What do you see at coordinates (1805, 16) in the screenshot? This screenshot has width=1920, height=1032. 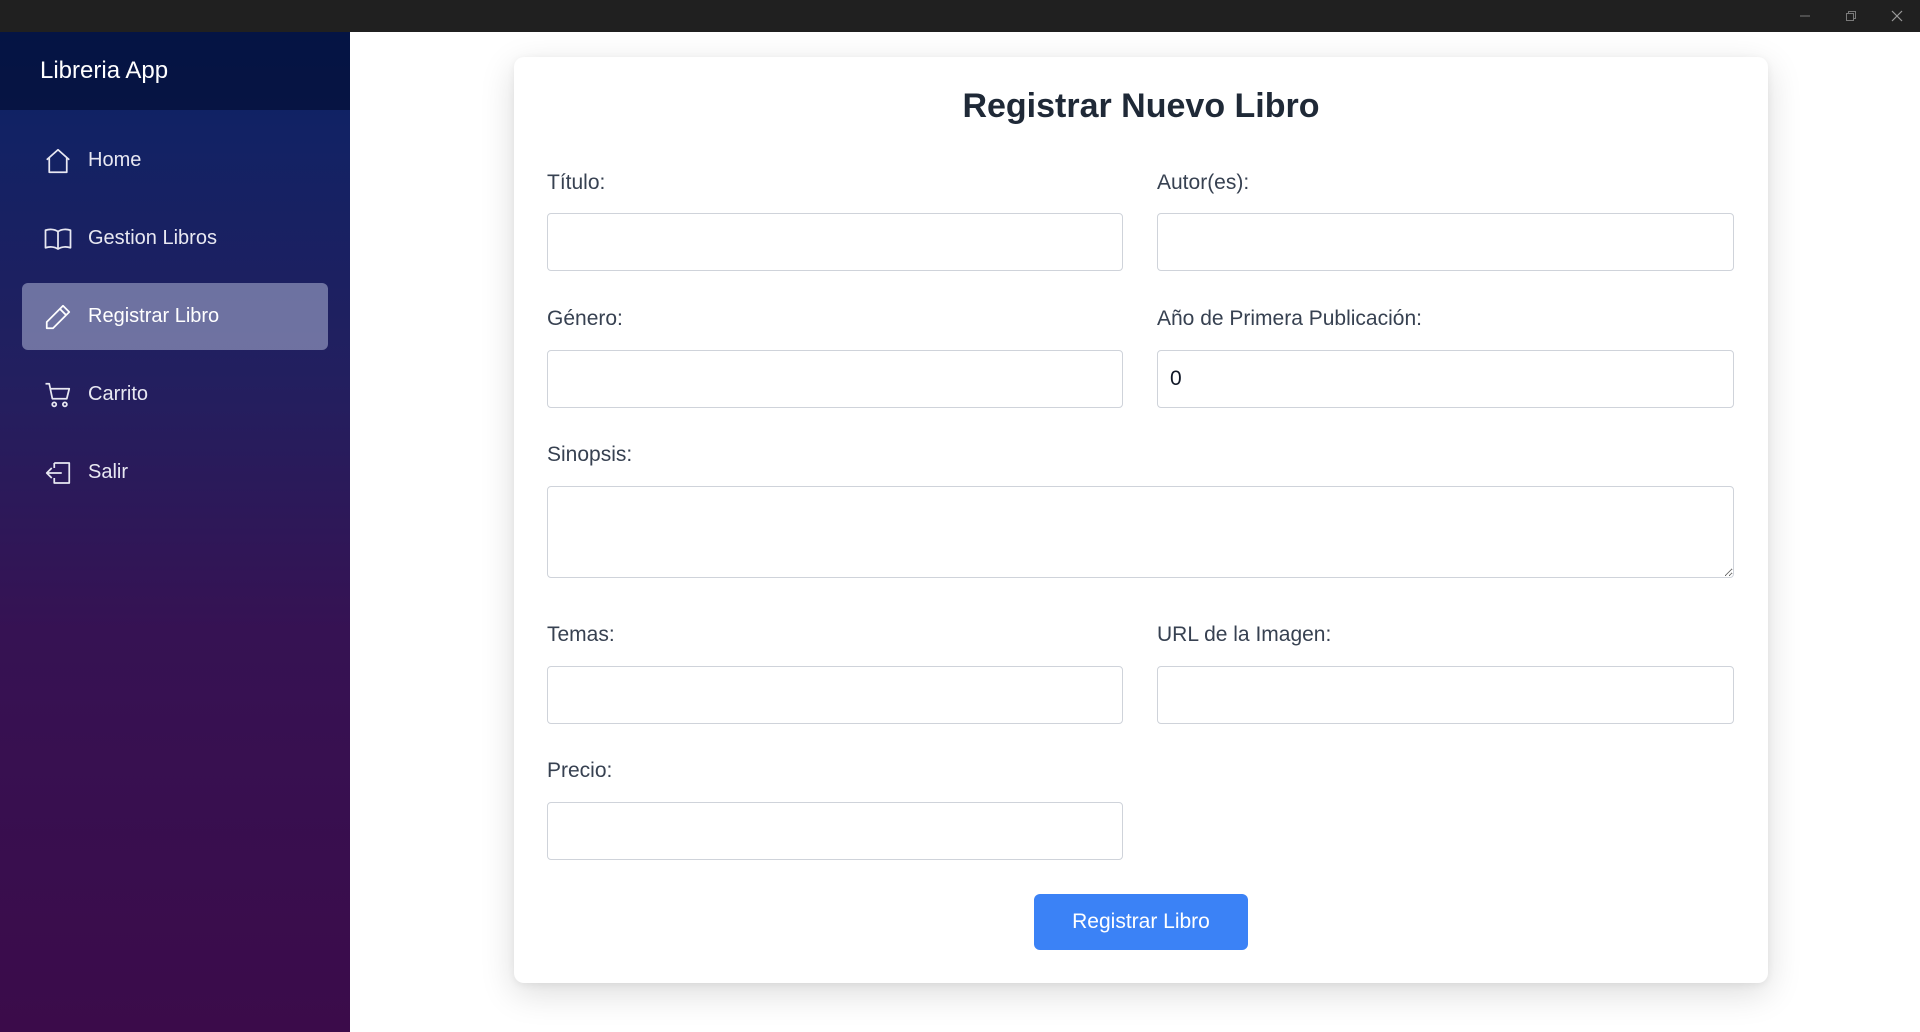 I see `minimize-icon` at bounding box center [1805, 16].